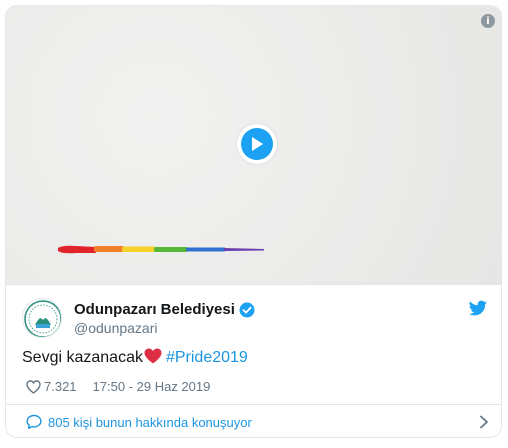 This screenshot has height=448, width=508. Describe the element at coordinates (150, 422) in the screenshot. I see `conversation-label: 805 kişi bunun hakkında konuşuyor` at that location.